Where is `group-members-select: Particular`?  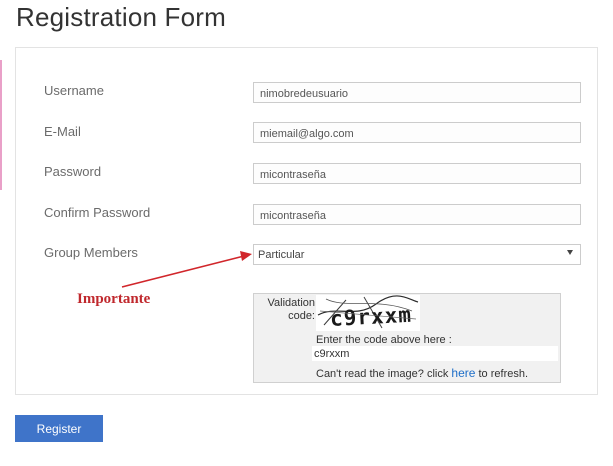
group-members-select: Particular is located at coordinates (417, 254).